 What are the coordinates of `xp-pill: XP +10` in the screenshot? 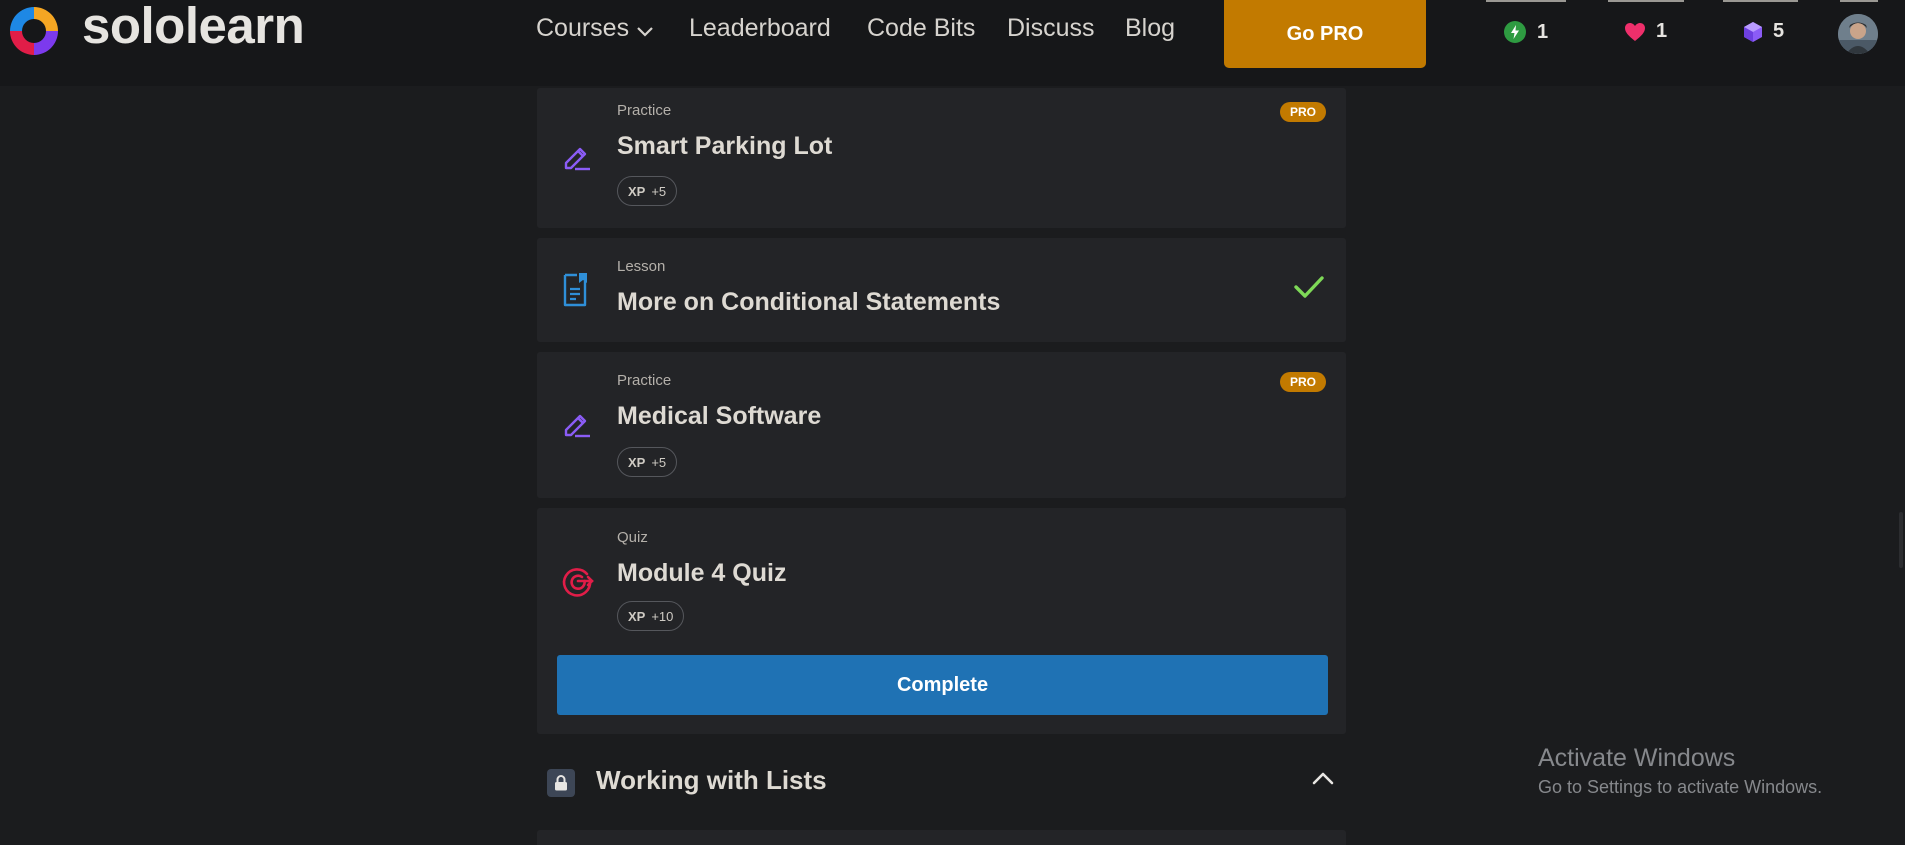 It's located at (651, 616).